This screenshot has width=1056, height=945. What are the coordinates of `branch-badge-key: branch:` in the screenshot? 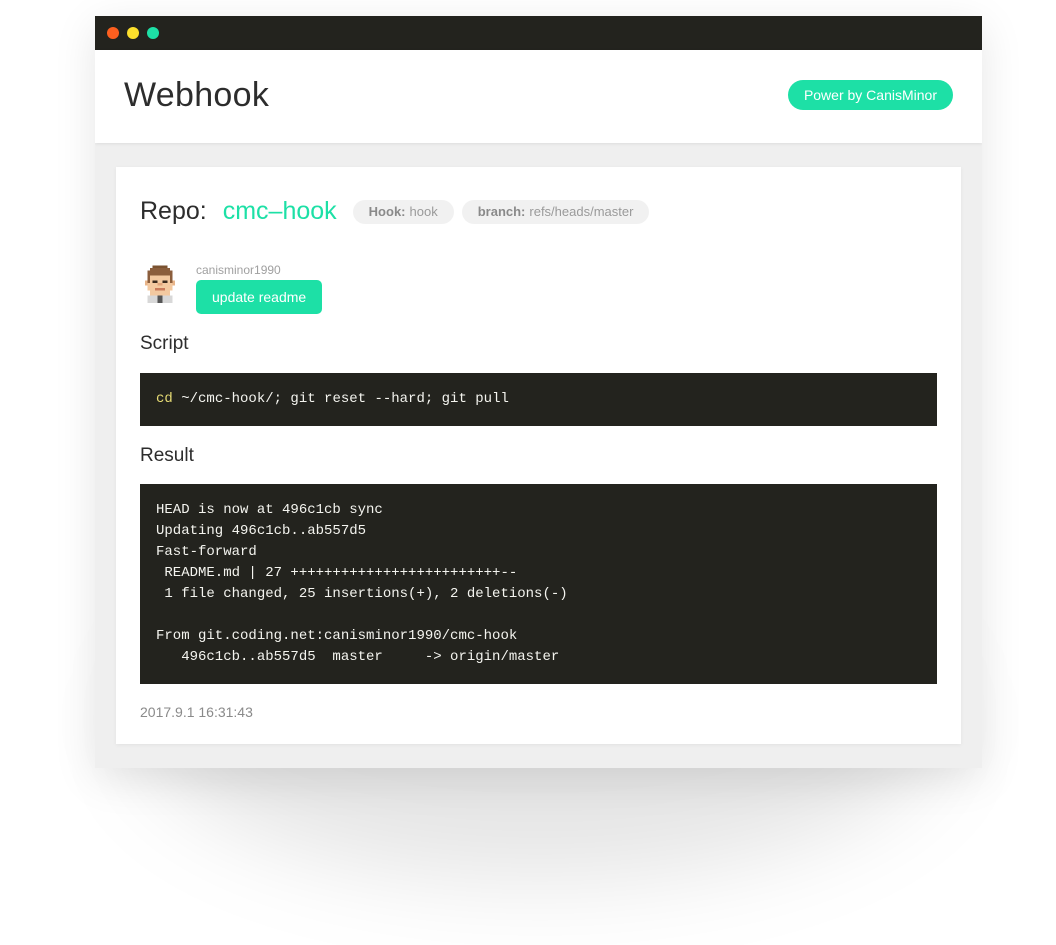 It's located at (501, 211).